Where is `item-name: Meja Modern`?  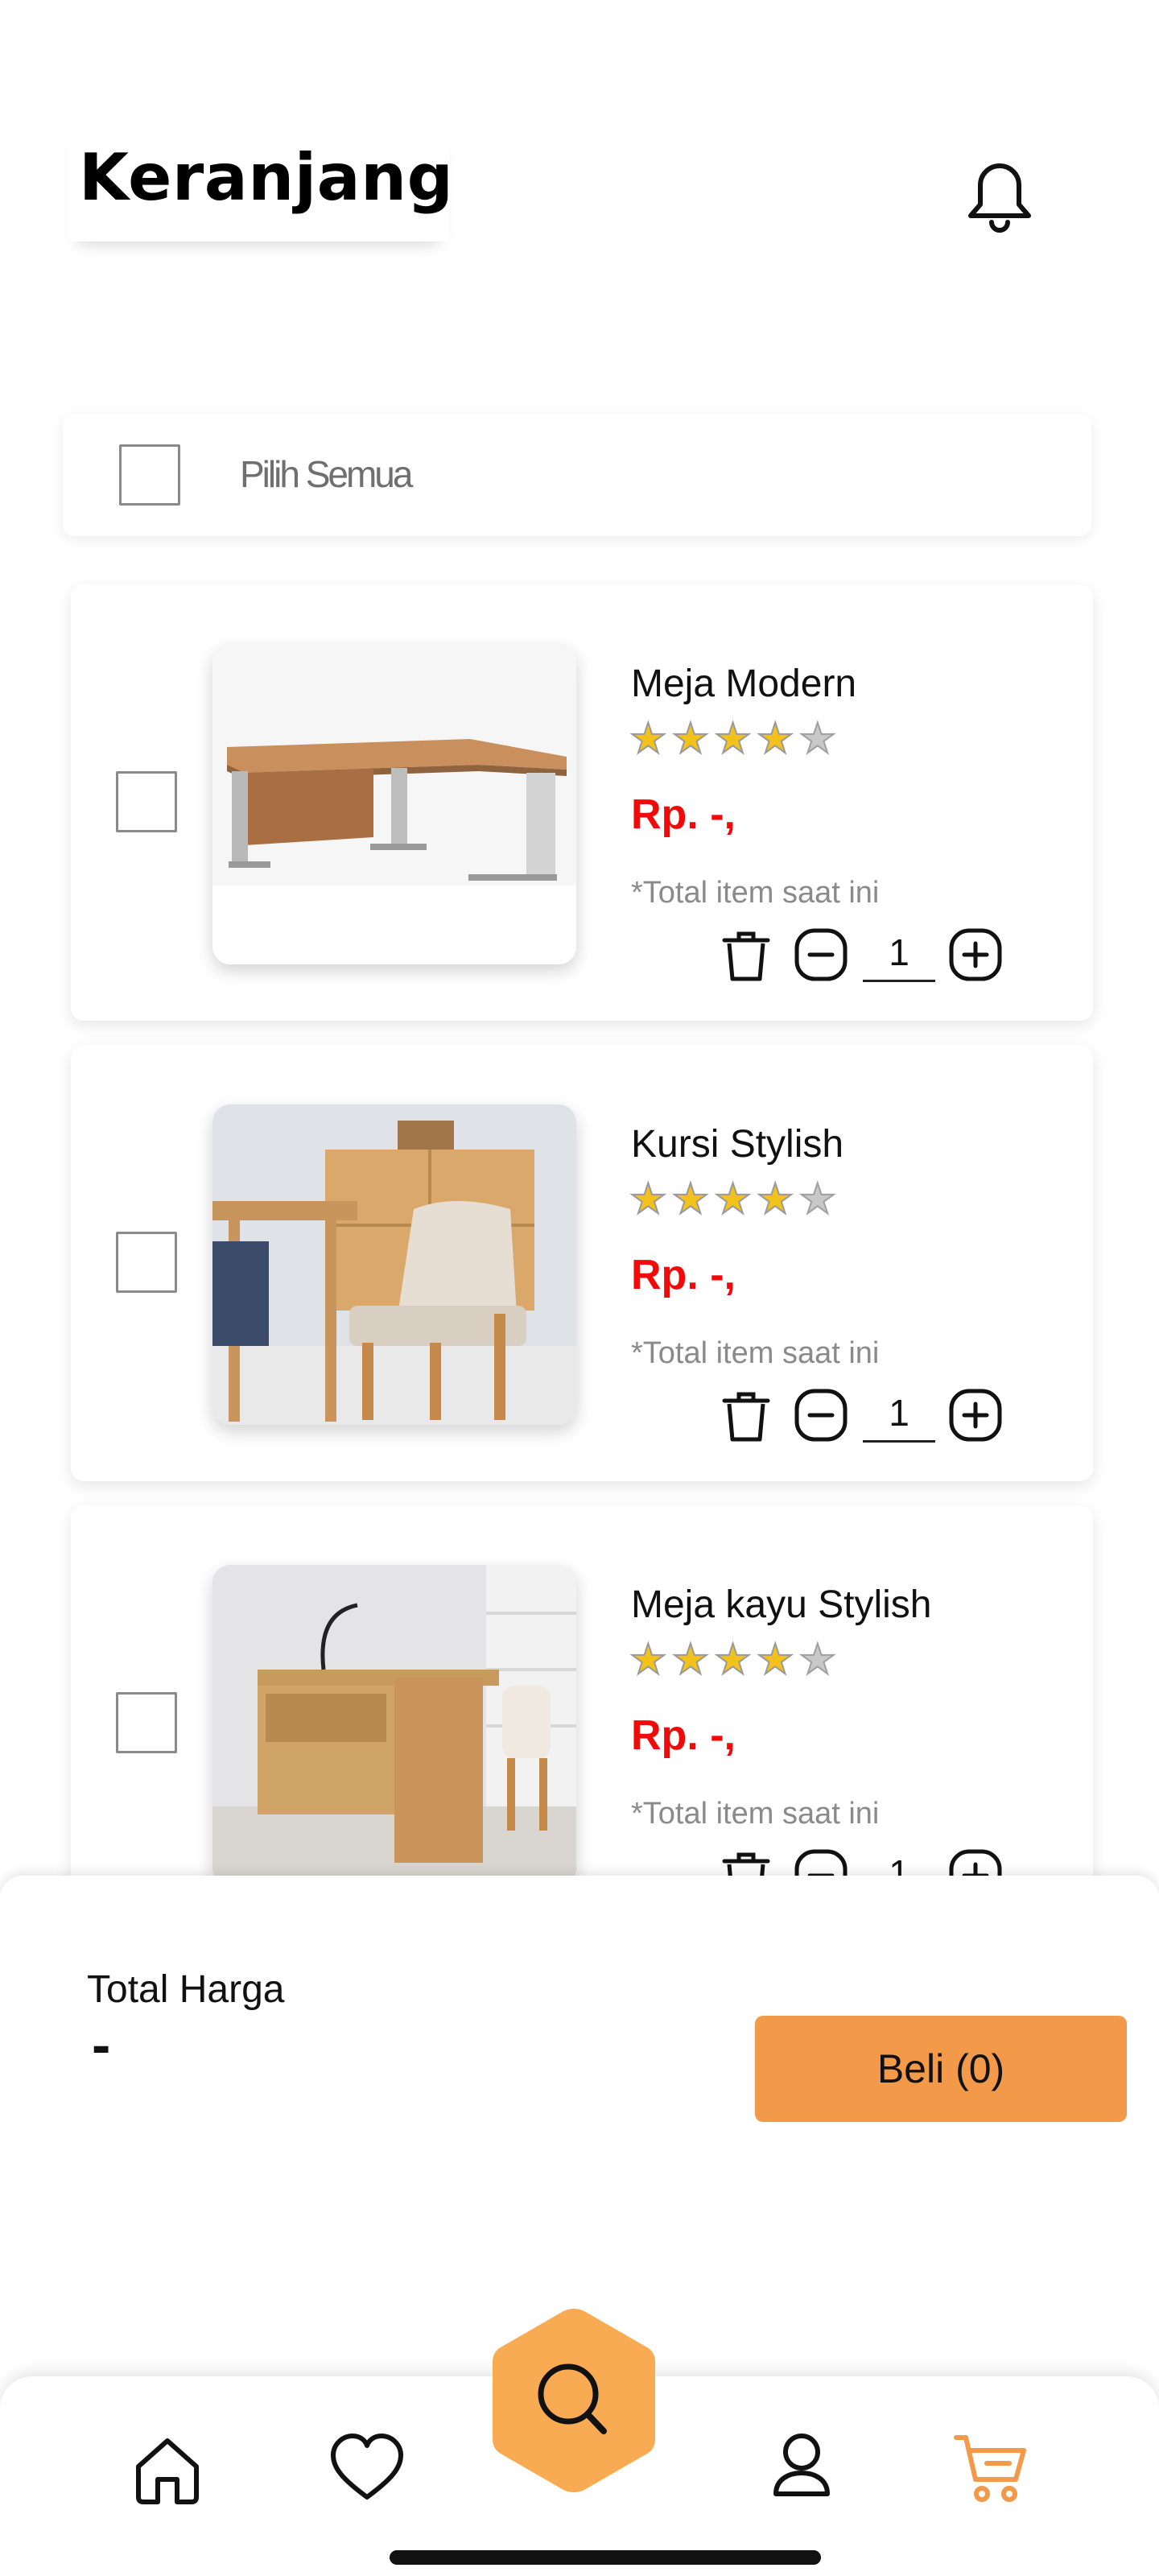
item-name: Meja Modern is located at coordinates (744, 684).